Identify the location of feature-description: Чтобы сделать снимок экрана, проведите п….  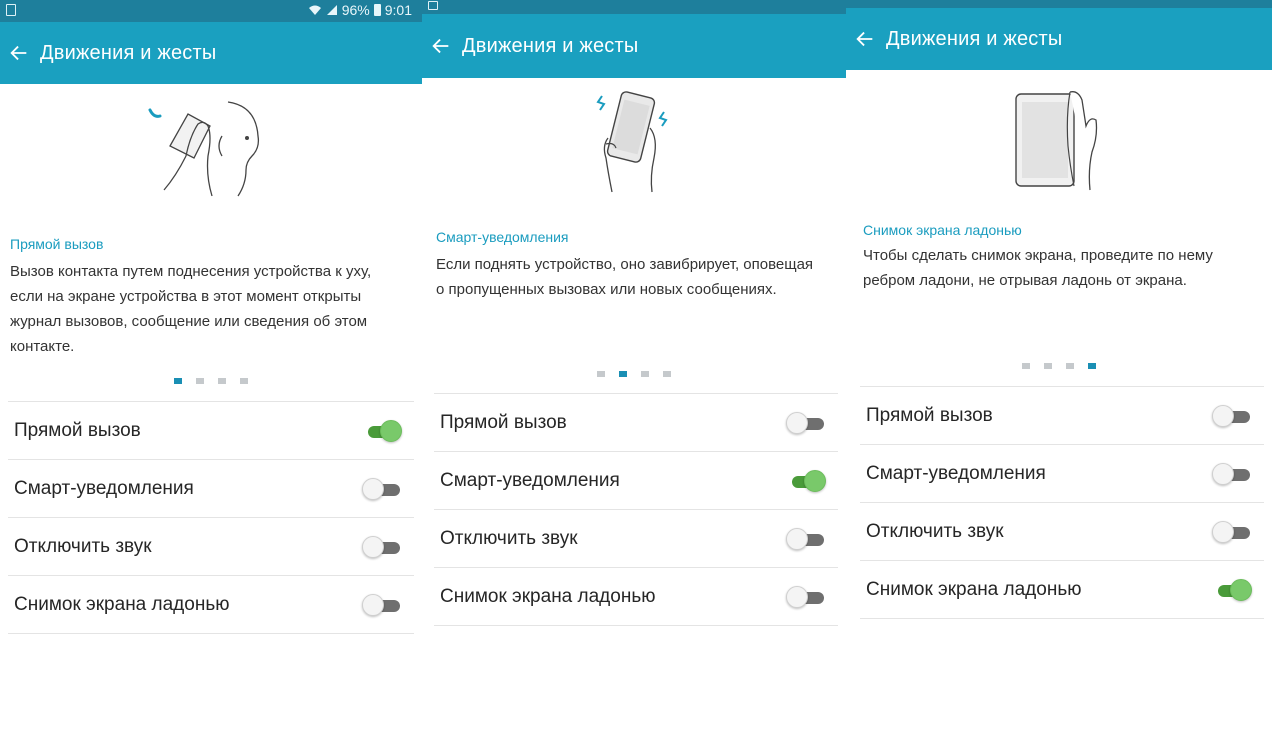
(1038, 268).